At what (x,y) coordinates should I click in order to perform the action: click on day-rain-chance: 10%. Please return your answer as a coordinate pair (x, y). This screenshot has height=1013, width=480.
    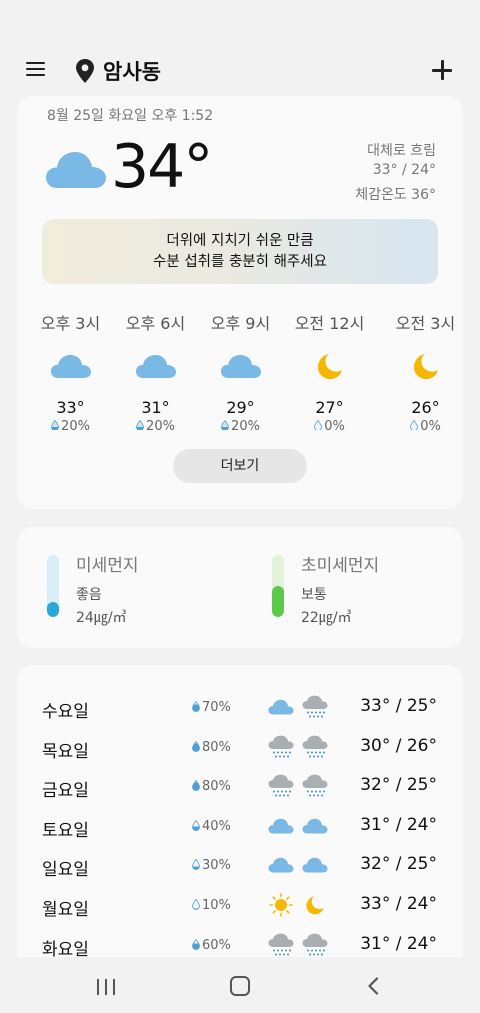
    Looking at the image, I should click on (211, 905).